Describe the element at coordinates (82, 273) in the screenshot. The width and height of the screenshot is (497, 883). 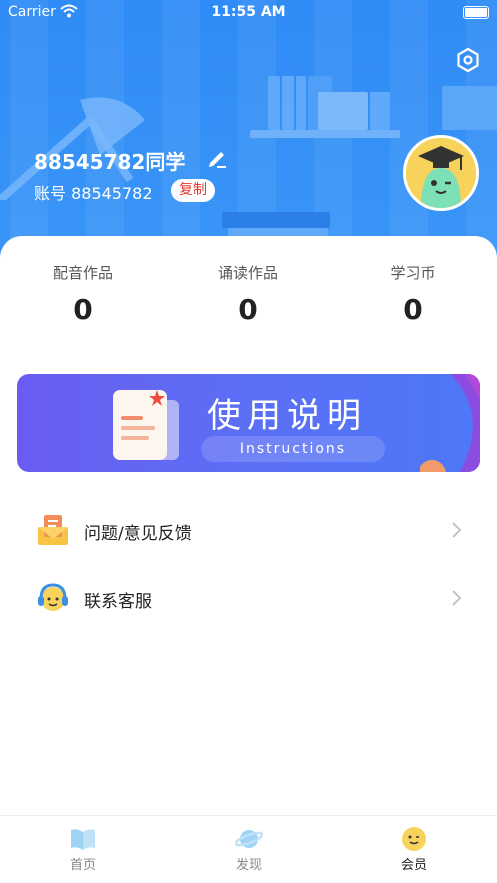
I see `stat-label: 配音作品` at that location.